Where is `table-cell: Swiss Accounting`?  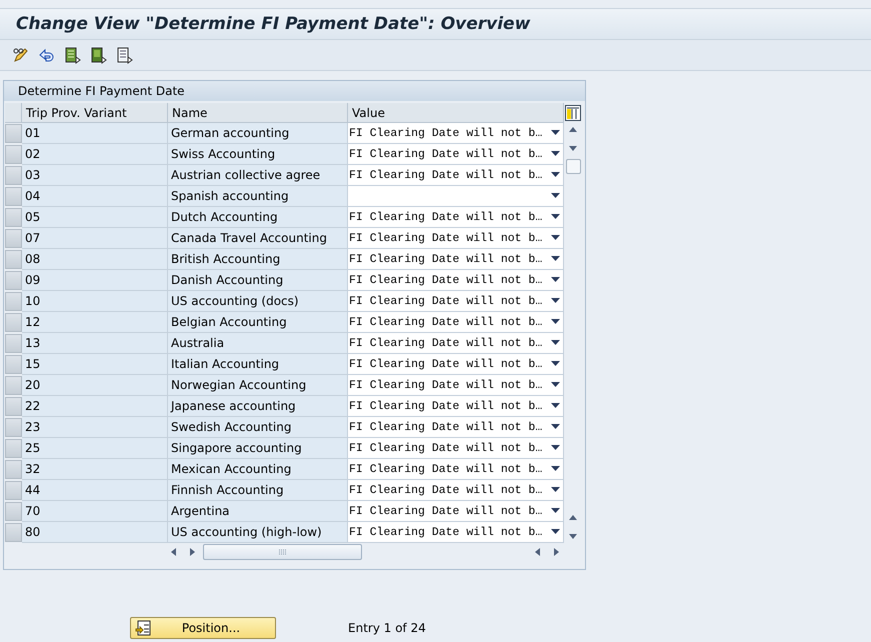 table-cell: Swiss Accounting is located at coordinates (258, 154).